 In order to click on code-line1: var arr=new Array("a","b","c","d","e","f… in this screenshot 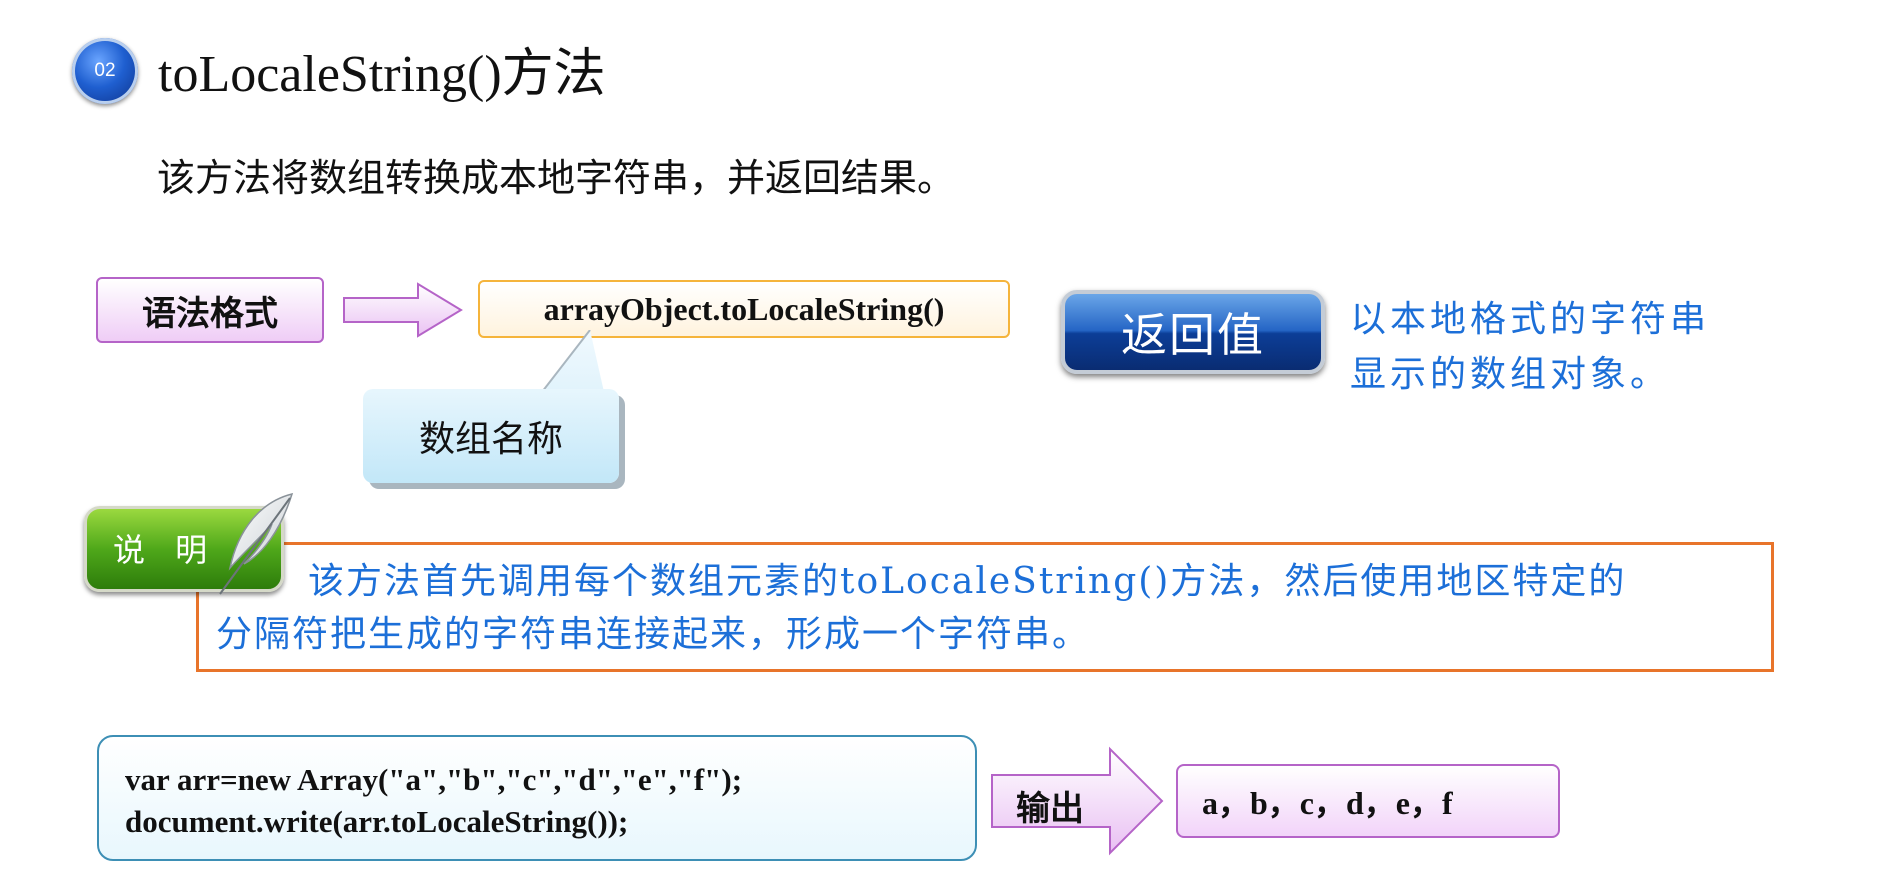, I will do `click(434, 779)`.